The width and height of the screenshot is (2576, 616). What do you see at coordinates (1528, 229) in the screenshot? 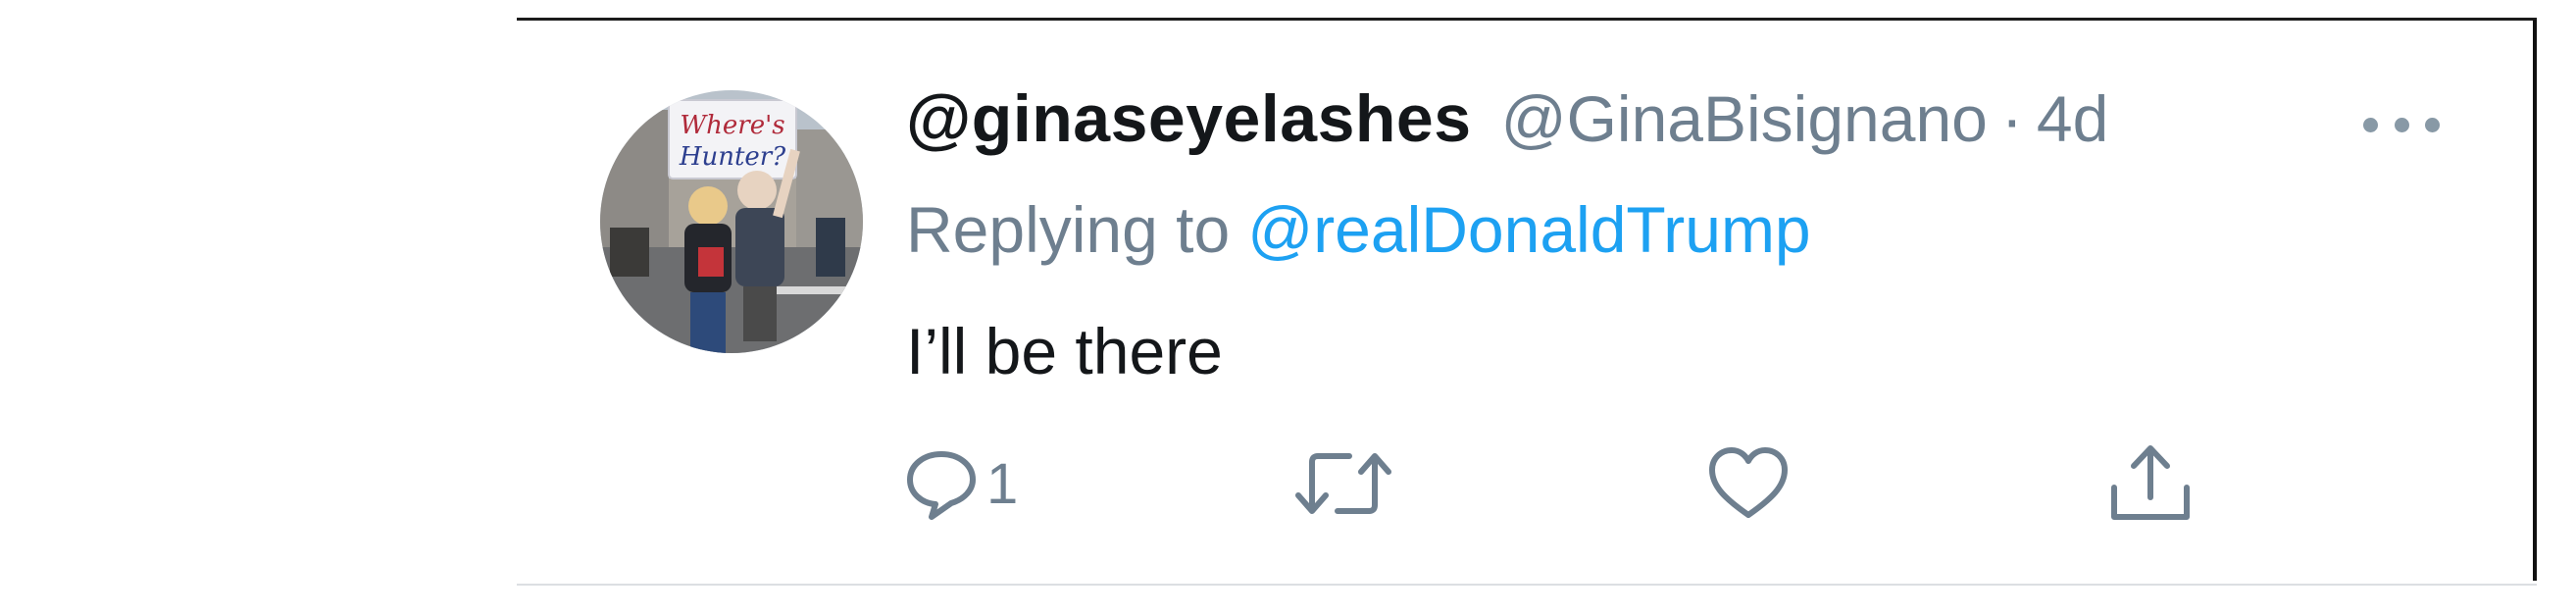
I see `replying-to-link: @realDonaldTrump` at bounding box center [1528, 229].